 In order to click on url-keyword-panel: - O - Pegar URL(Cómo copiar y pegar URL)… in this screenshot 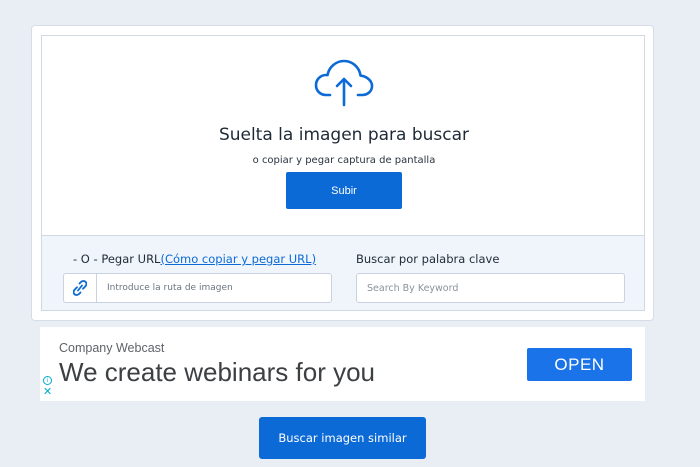, I will do `click(343, 273)`.